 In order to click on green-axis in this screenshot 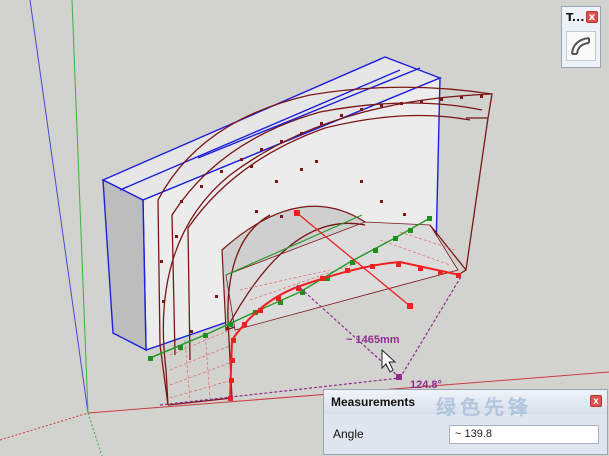, I will do `click(80, 207)`.